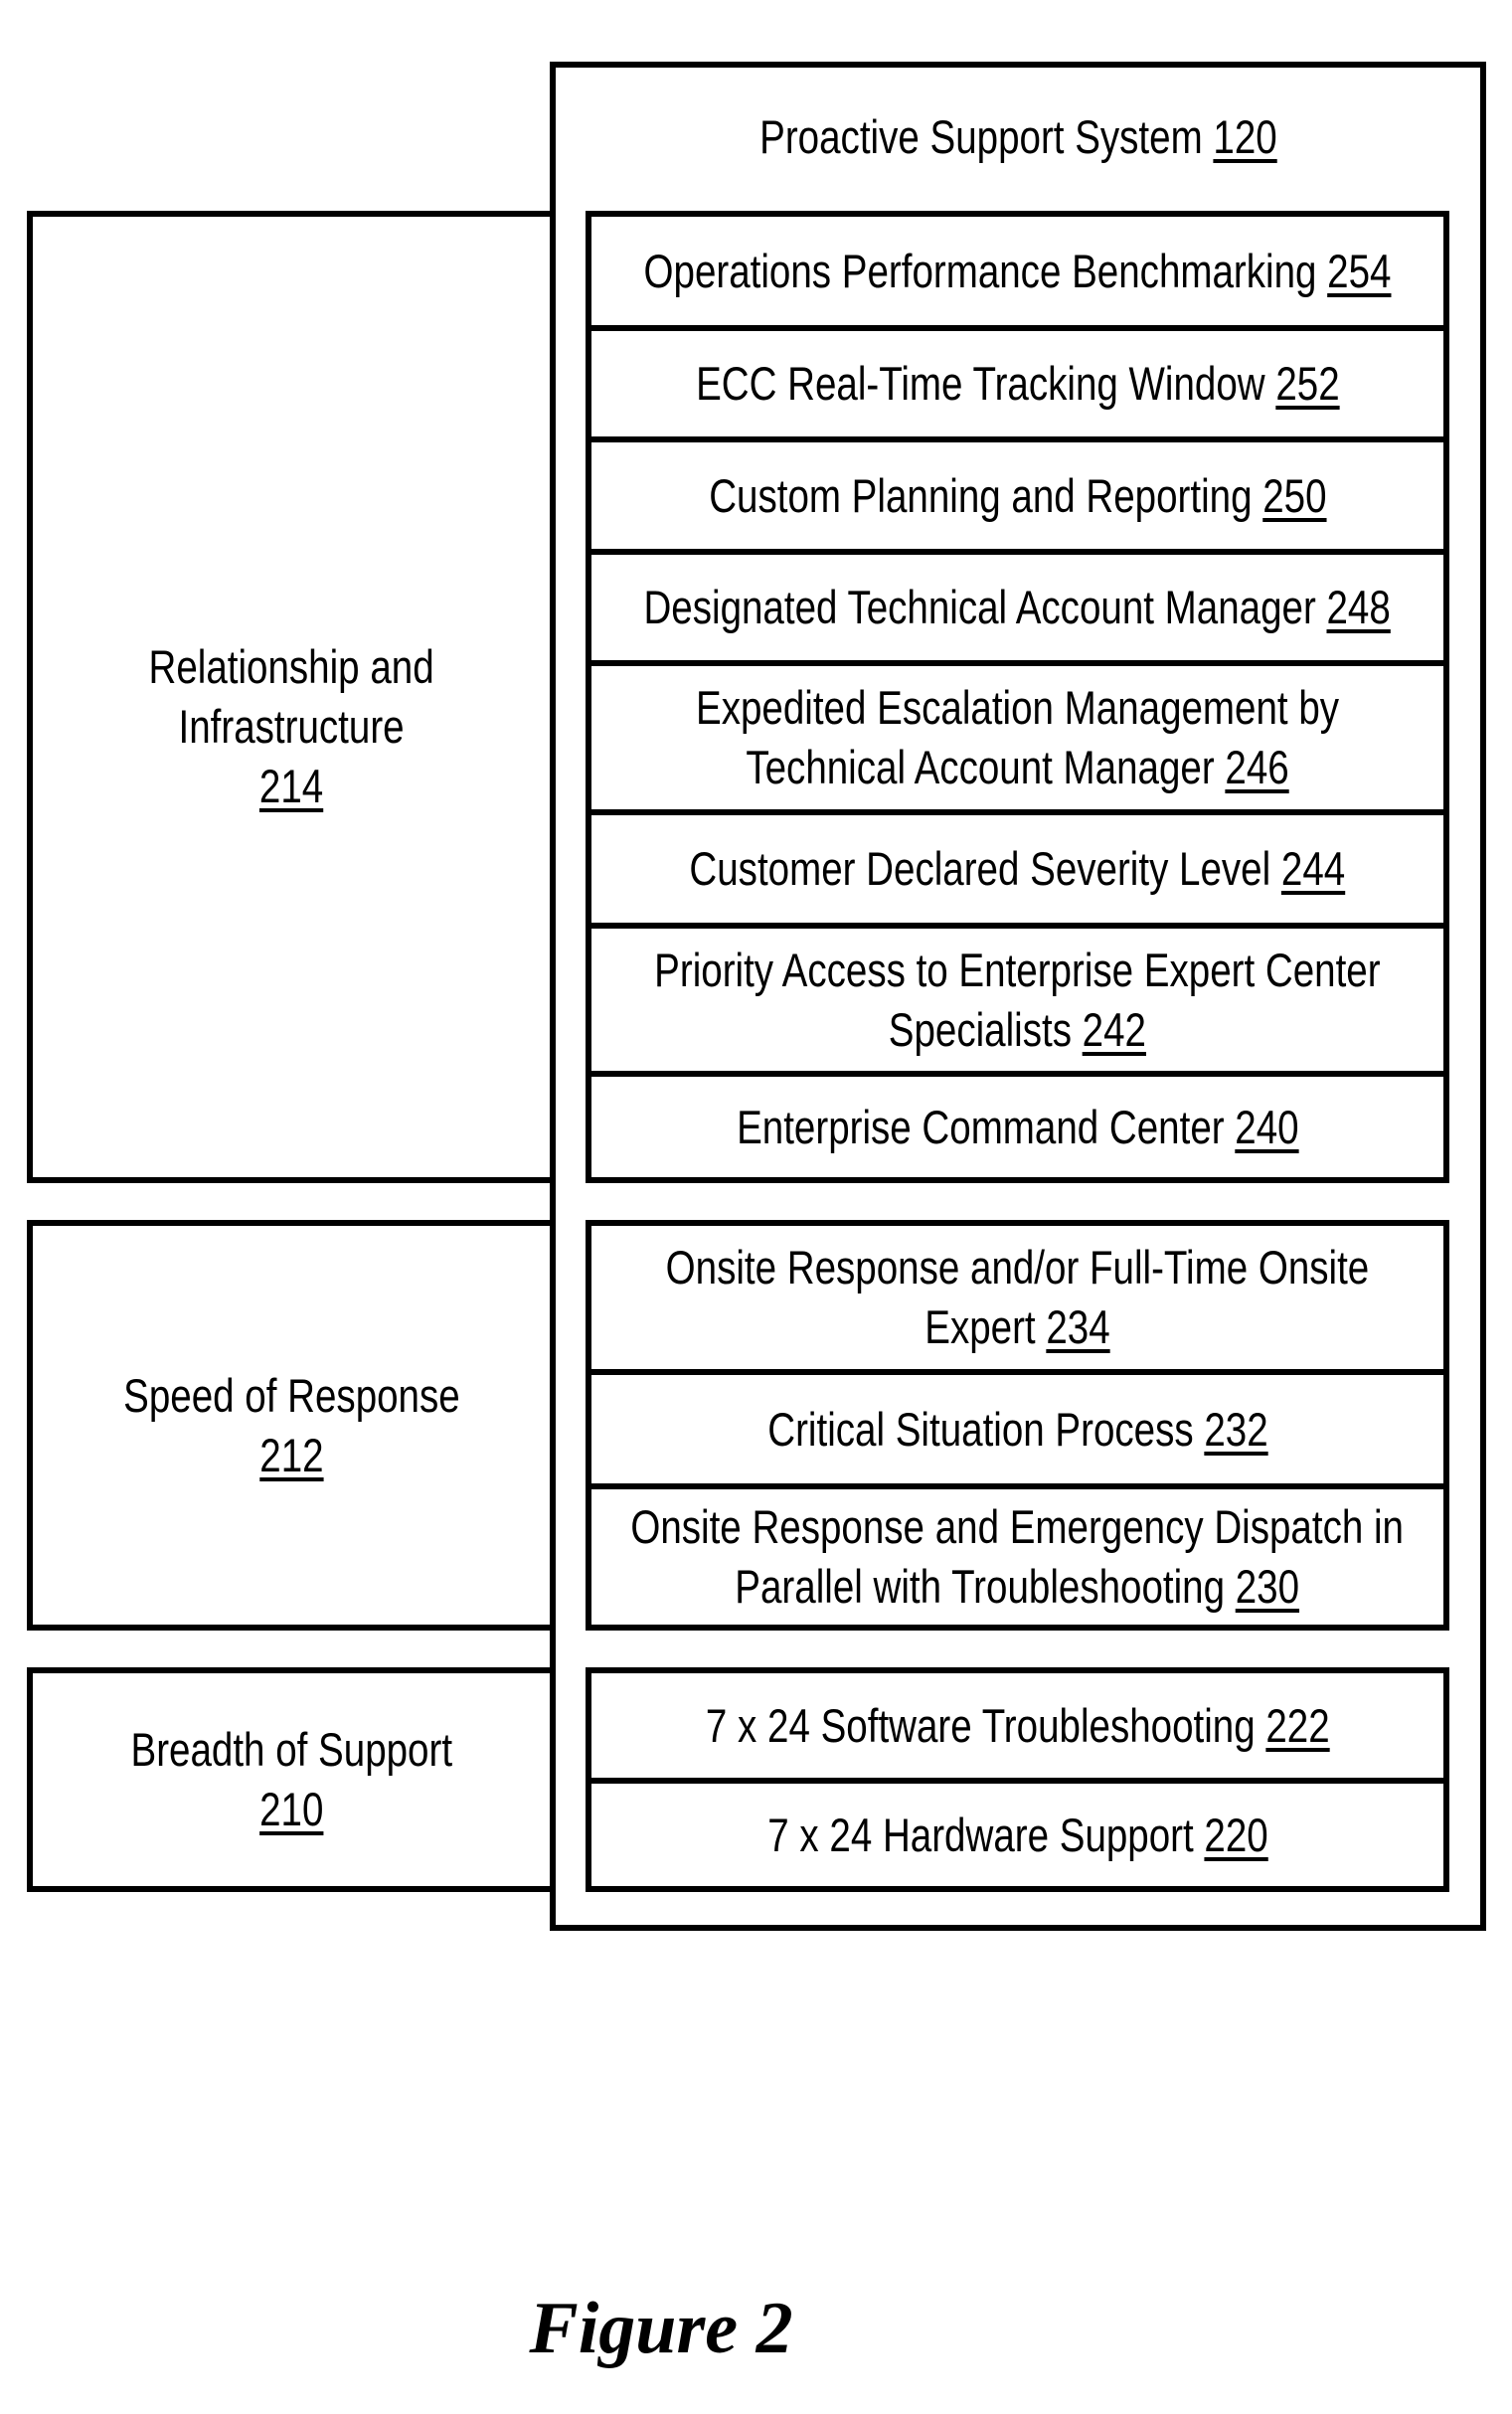 This screenshot has height=2414, width=1512. Describe the element at coordinates (291, 1455) in the screenshot. I see `category-ref-number: 212` at that location.